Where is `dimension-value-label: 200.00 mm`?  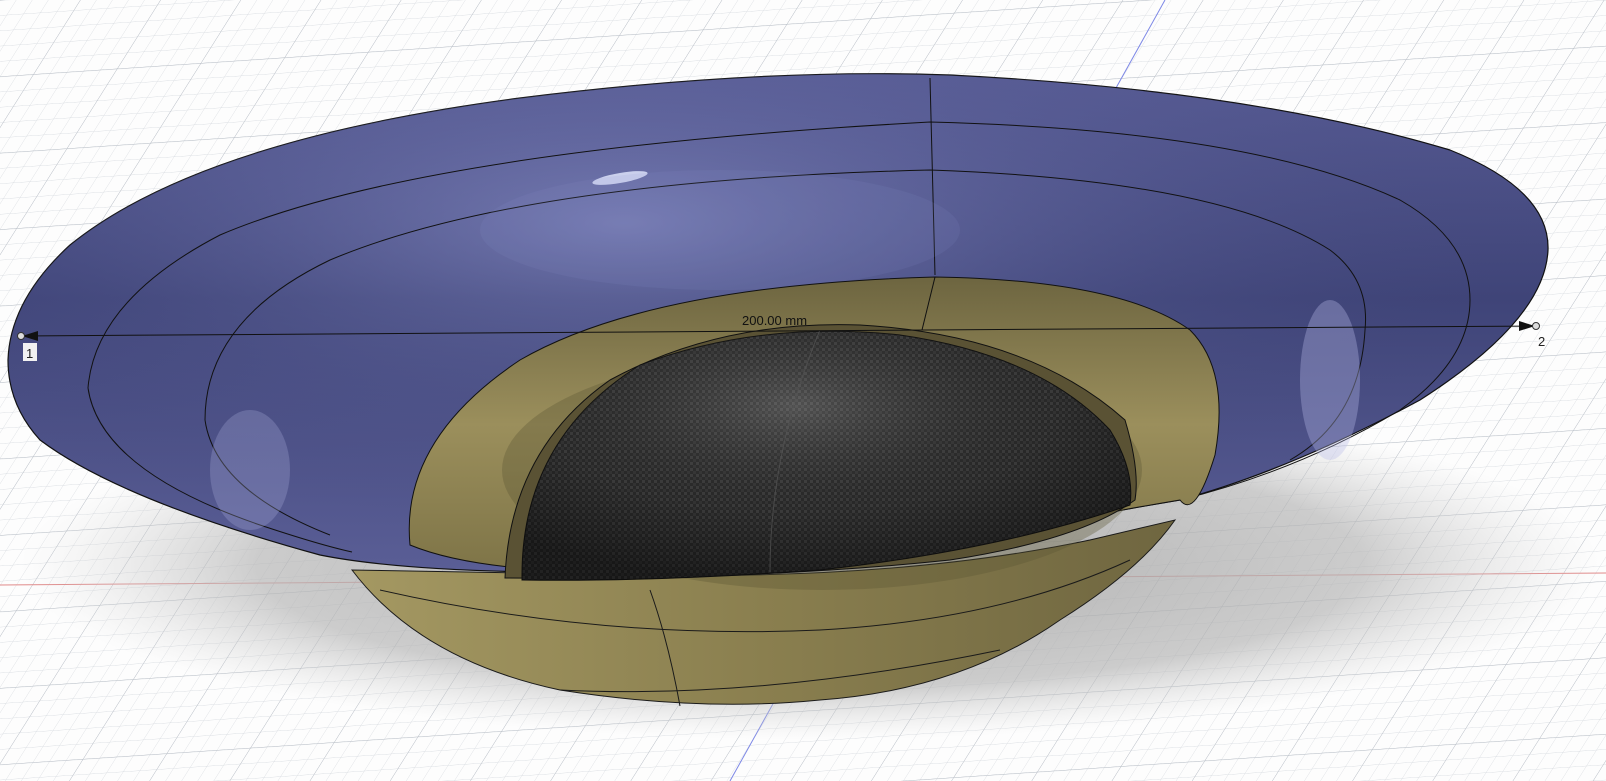 dimension-value-label: 200.00 mm is located at coordinates (774, 320).